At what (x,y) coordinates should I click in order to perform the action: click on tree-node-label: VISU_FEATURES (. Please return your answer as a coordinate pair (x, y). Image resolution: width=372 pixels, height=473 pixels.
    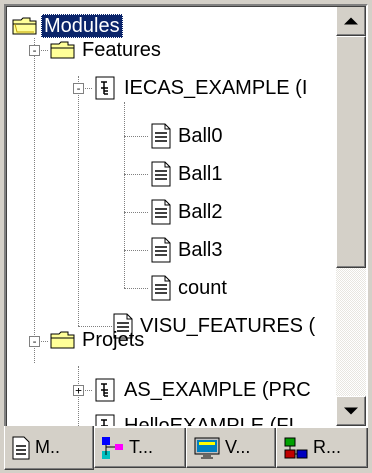
    Looking at the image, I should click on (228, 326).